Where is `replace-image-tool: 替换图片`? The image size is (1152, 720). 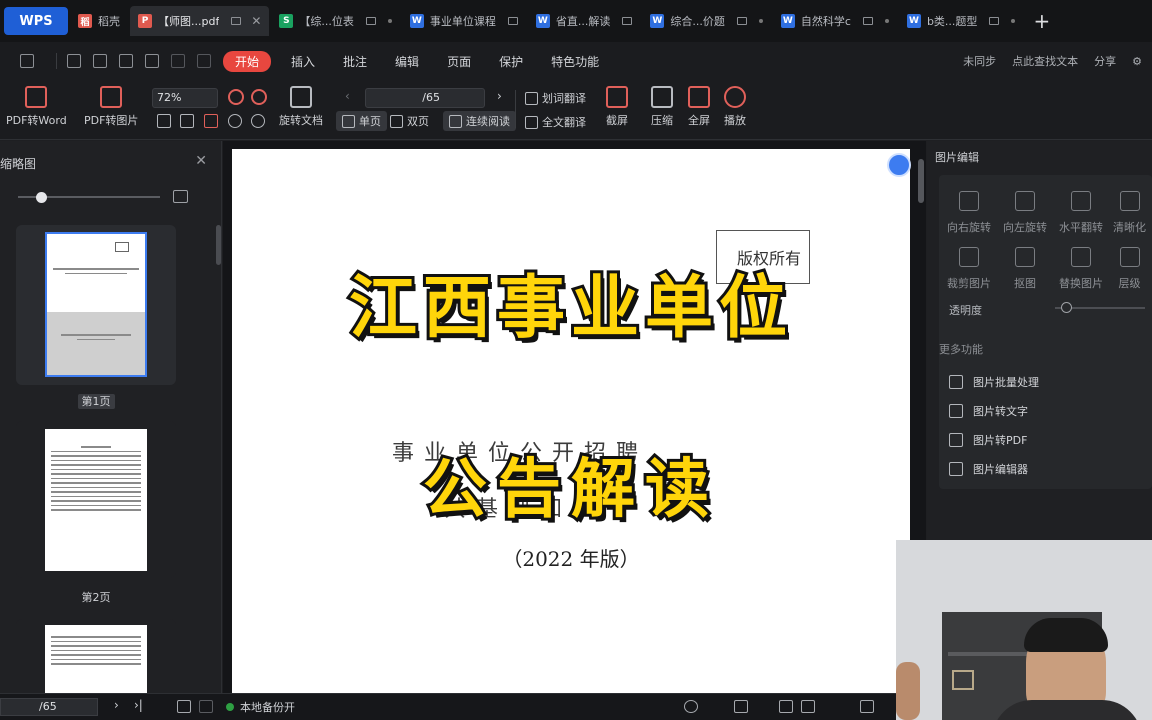 replace-image-tool: 替换图片 is located at coordinates (1081, 269).